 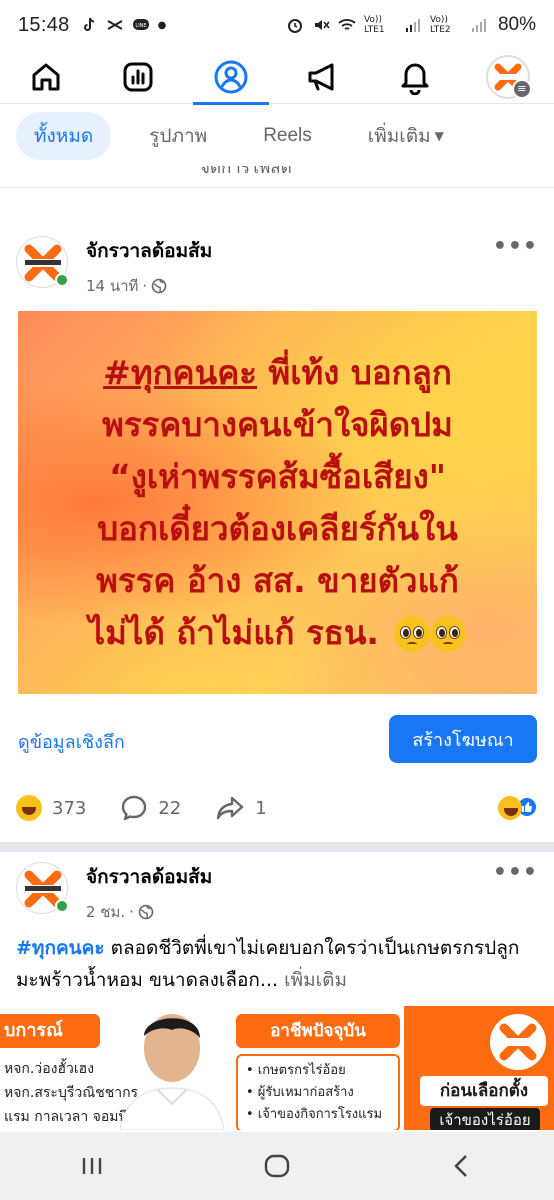 I want to click on top-navigation: ≡, so click(x=277, y=77).